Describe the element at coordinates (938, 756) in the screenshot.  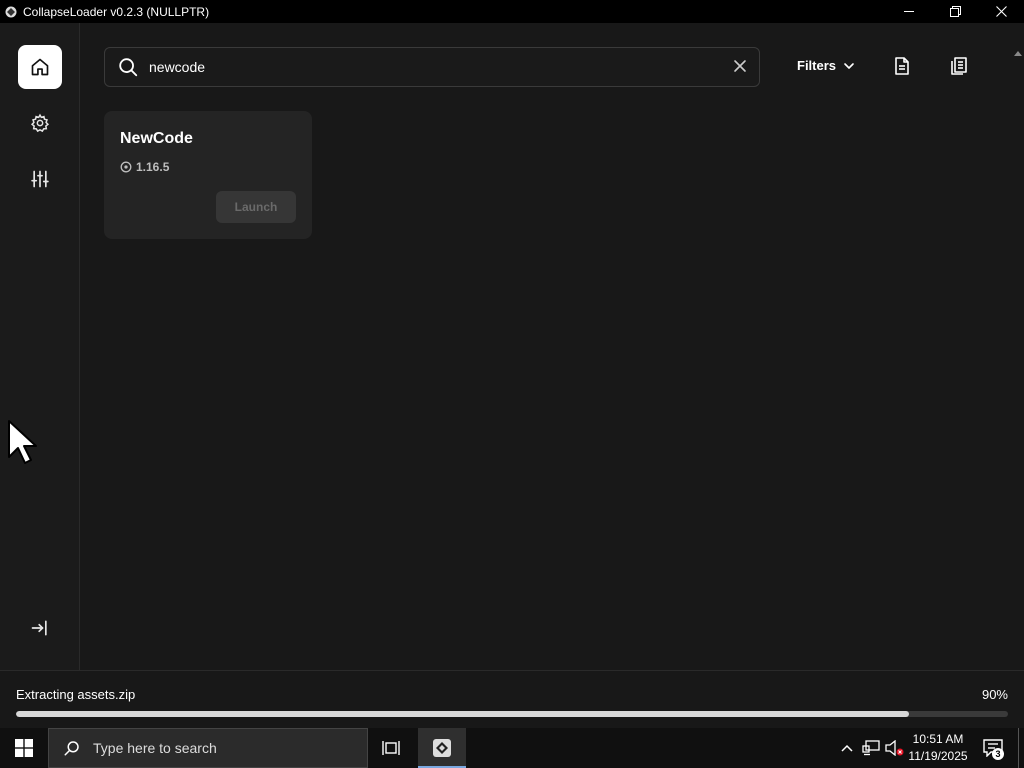
I see `clock-date: 11/19/2025` at that location.